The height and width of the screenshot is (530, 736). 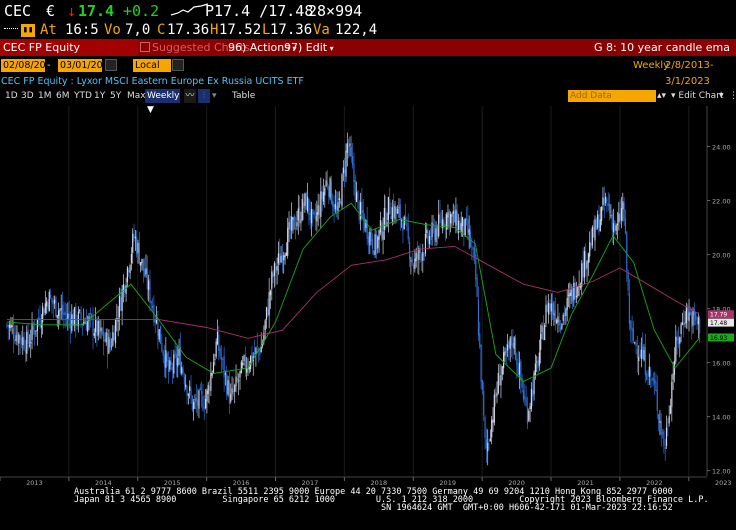 I want to click on end-date-input: 03/01/2023, so click(x=86, y=65).